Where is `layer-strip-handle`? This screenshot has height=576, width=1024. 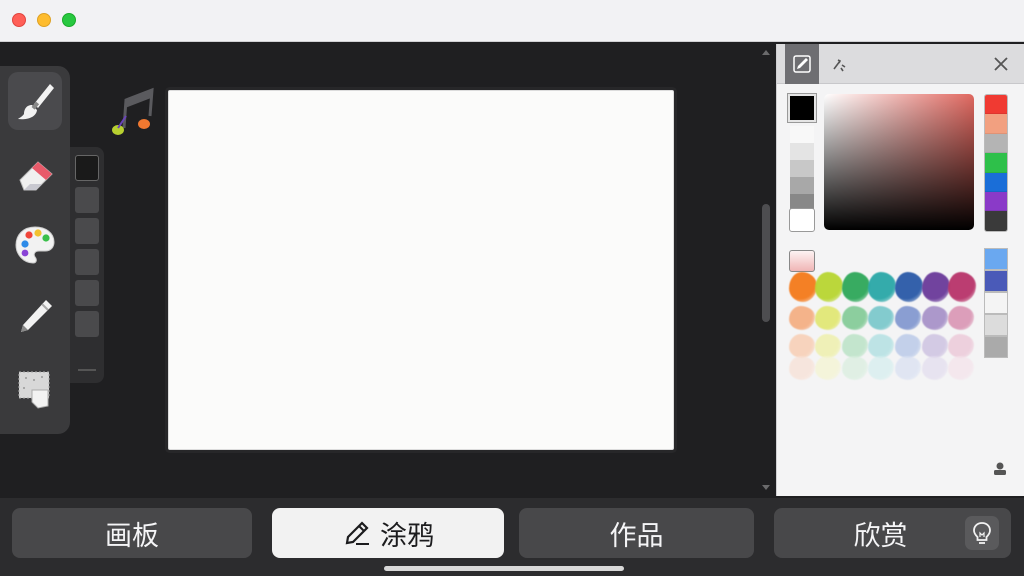 layer-strip-handle is located at coordinates (87, 370).